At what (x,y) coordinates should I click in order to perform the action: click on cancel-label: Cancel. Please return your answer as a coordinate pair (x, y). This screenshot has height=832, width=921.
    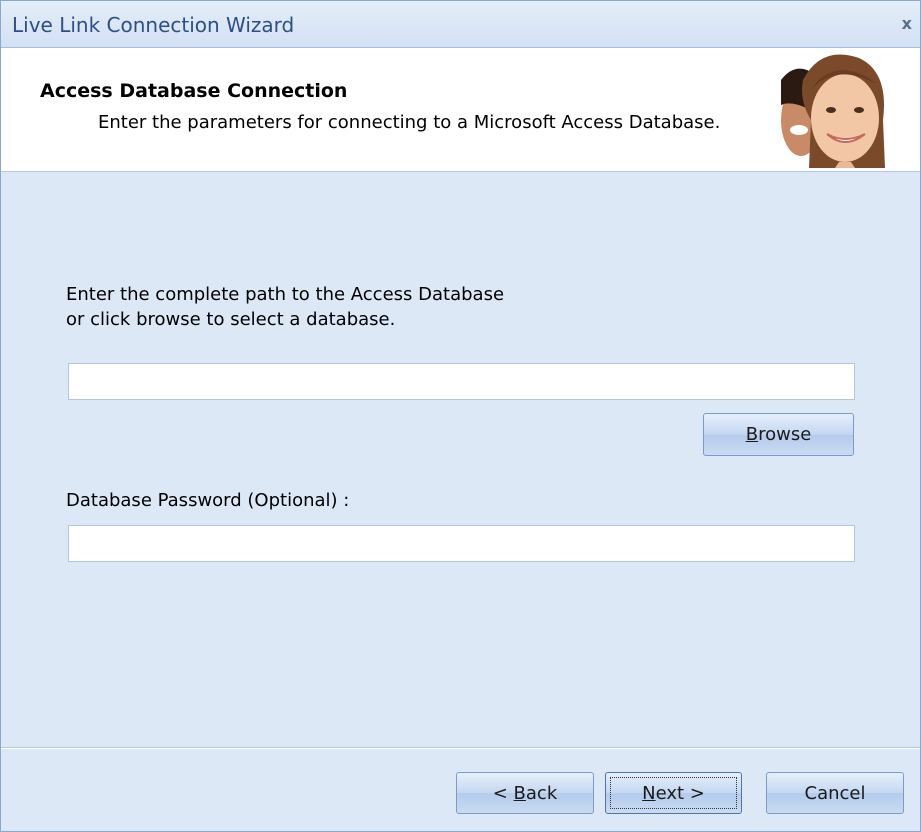
    Looking at the image, I should click on (835, 793).